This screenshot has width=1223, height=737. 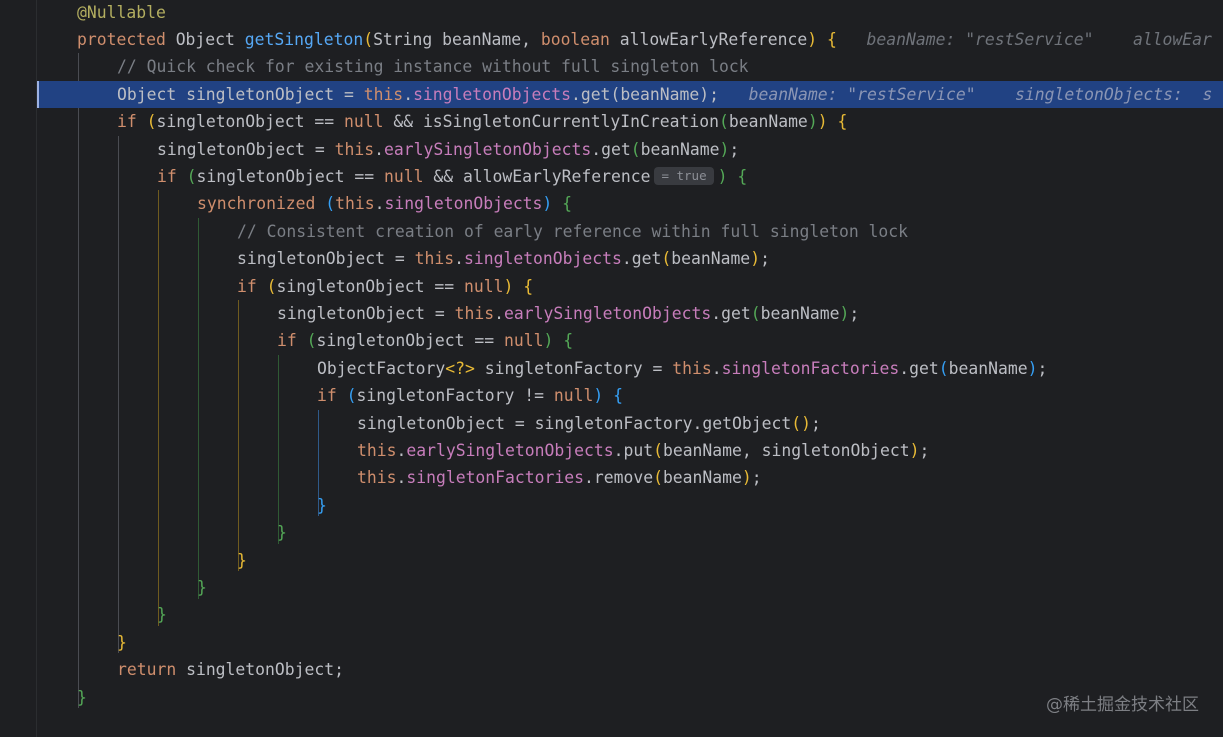 What do you see at coordinates (801, 423) in the screenshot?
I see `code-token: ()` at bounding box center [801, 423].